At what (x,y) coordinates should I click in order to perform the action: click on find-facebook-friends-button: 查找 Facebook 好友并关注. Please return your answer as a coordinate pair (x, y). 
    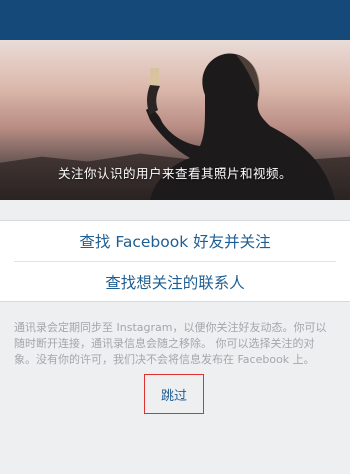
    Looking at the image, I should click on (175, 241).